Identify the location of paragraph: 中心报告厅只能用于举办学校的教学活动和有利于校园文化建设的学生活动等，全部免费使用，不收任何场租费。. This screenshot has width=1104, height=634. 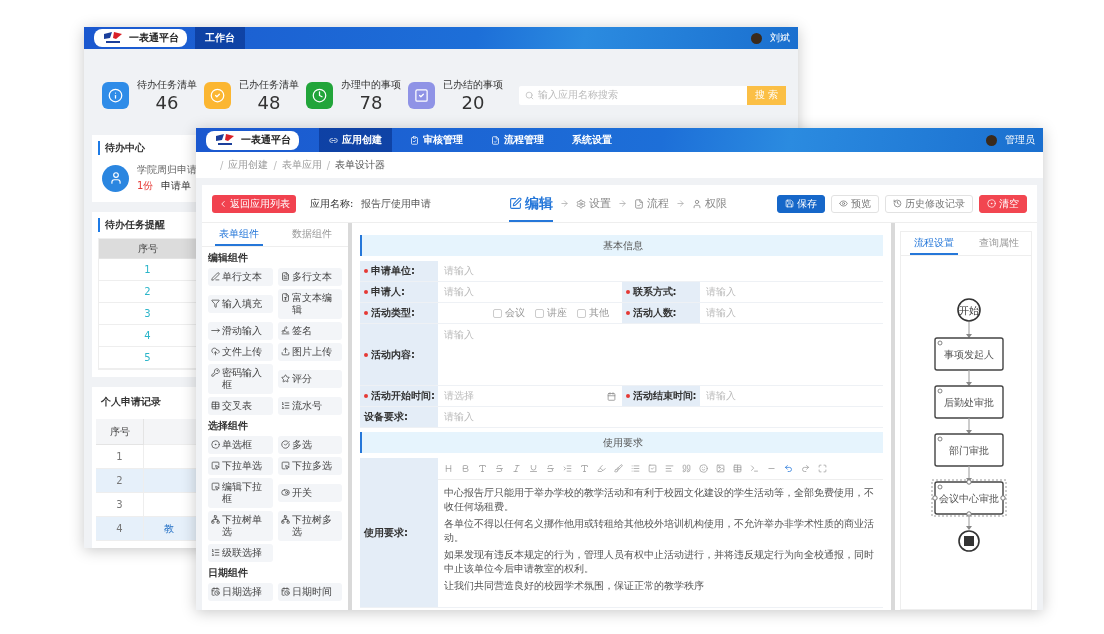
(659, 500).